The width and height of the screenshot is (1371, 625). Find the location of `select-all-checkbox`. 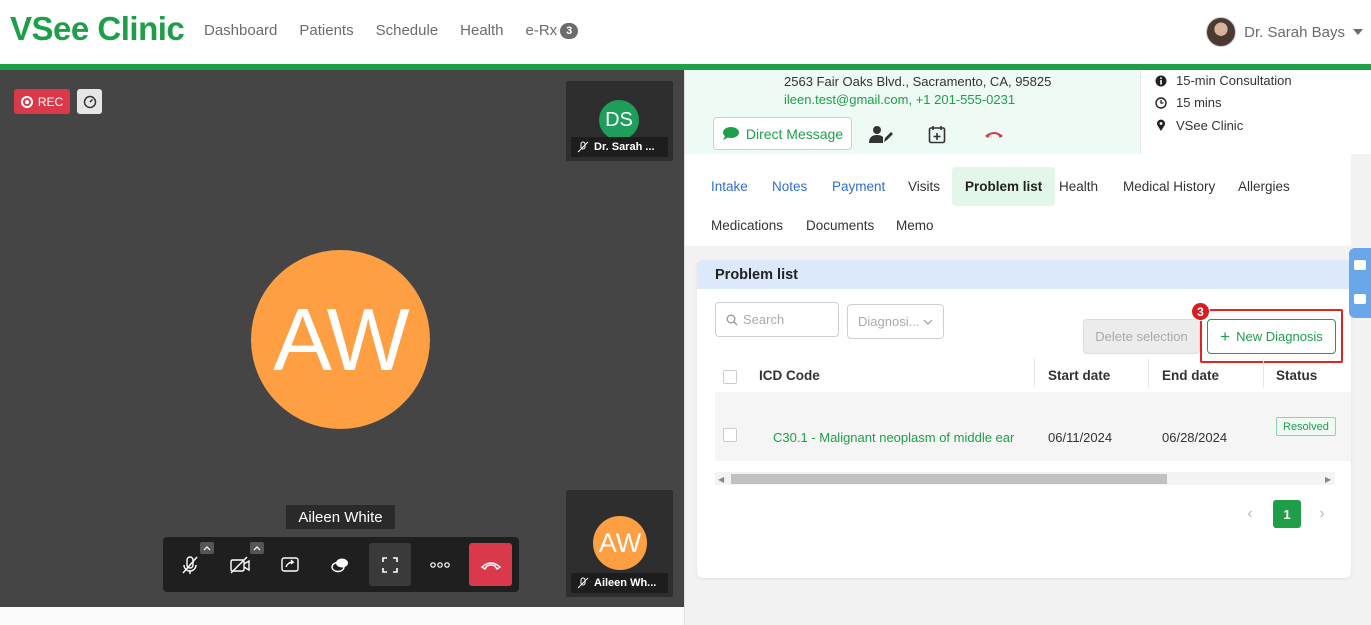

select-all-checkbox is located at coordinates (730, 377).